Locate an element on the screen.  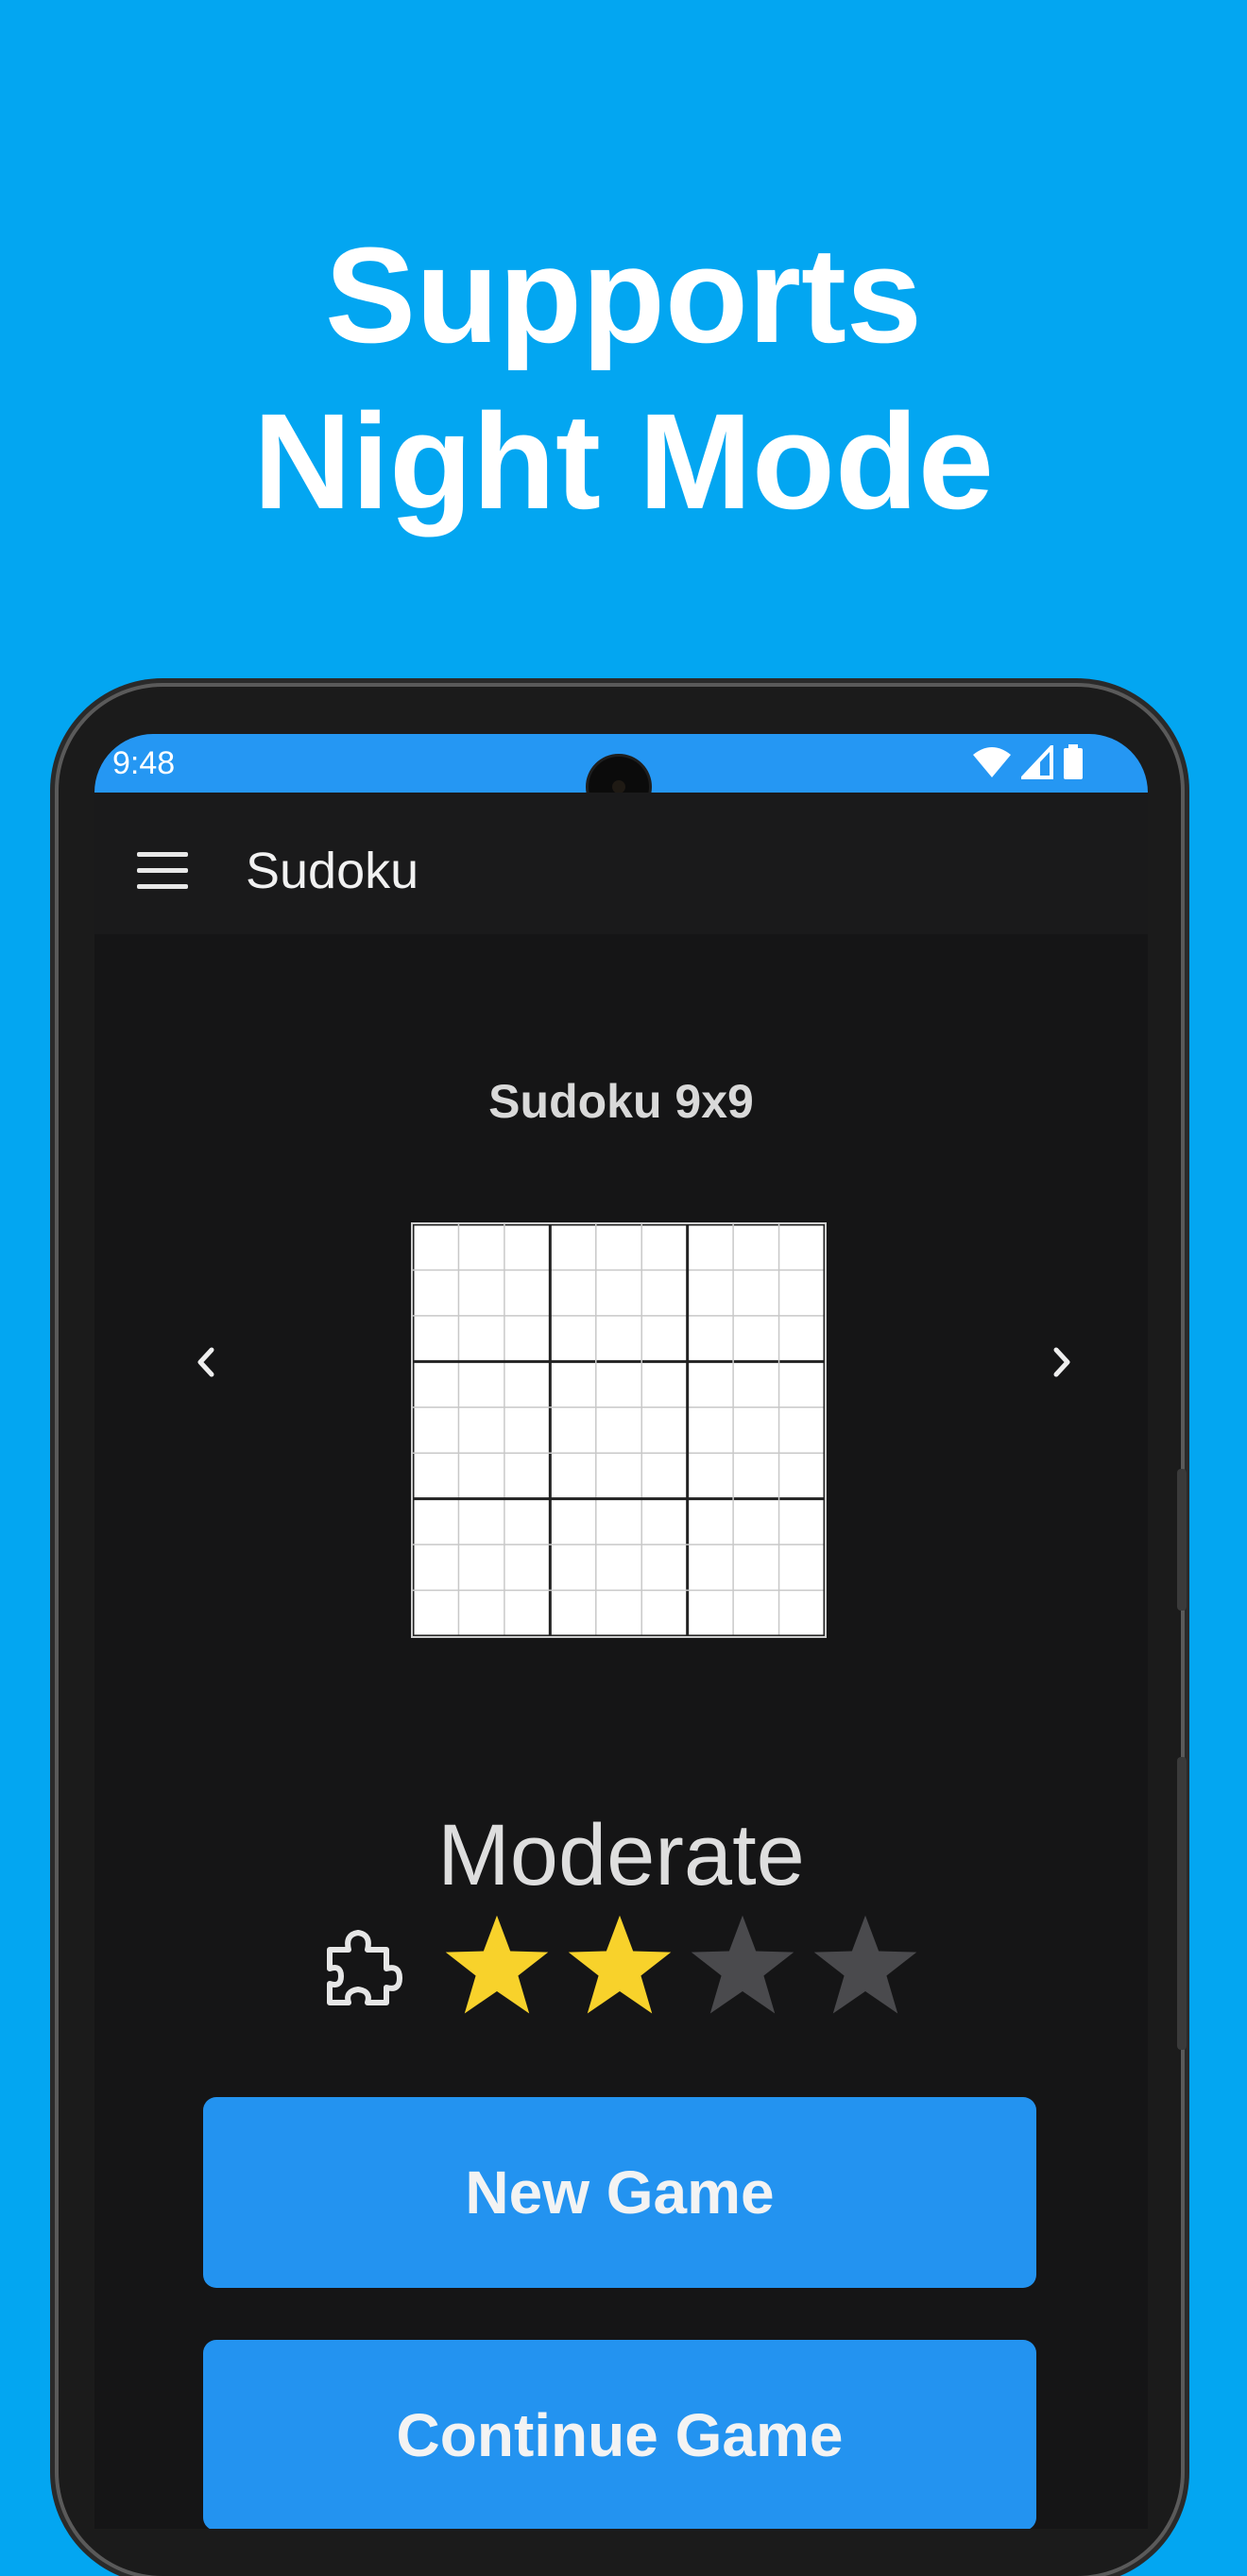
status-icons is located at coordinates (1028, 762).